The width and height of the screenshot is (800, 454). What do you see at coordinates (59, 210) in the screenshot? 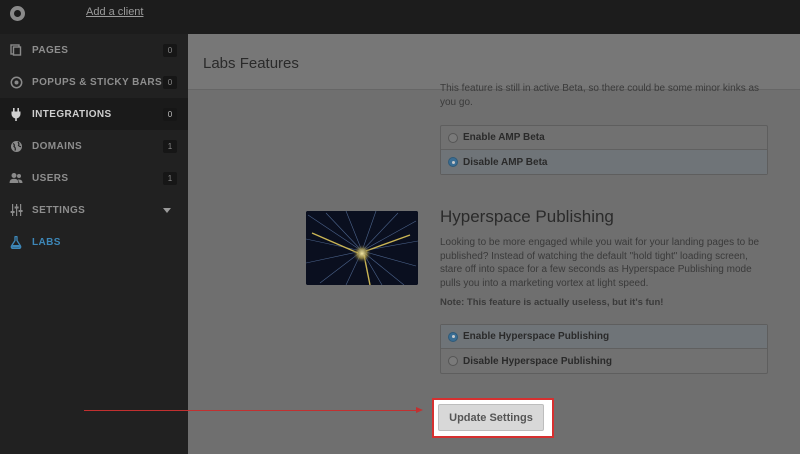
I see `sidebar-item-label: SETTINGS` at bounding box center [59, 210].